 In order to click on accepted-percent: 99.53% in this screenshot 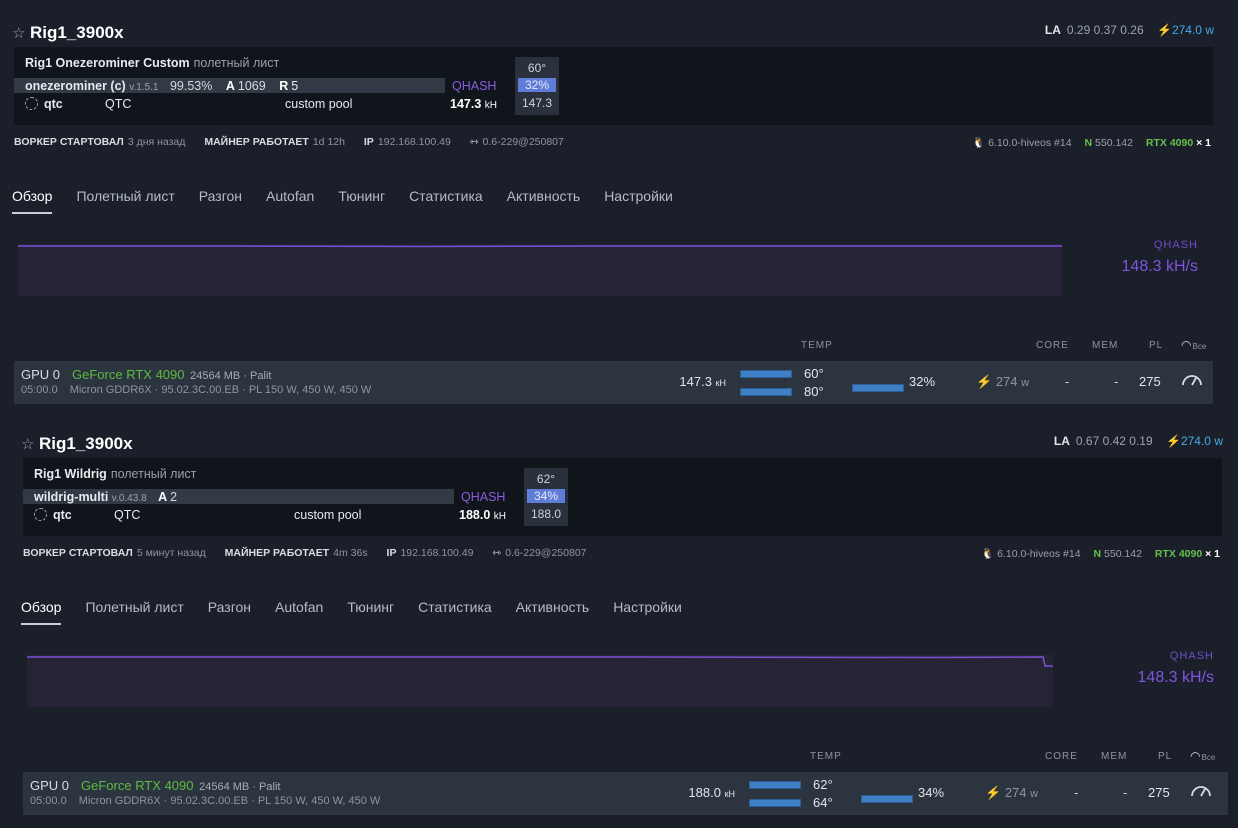, I will do `click(191, 86)`.